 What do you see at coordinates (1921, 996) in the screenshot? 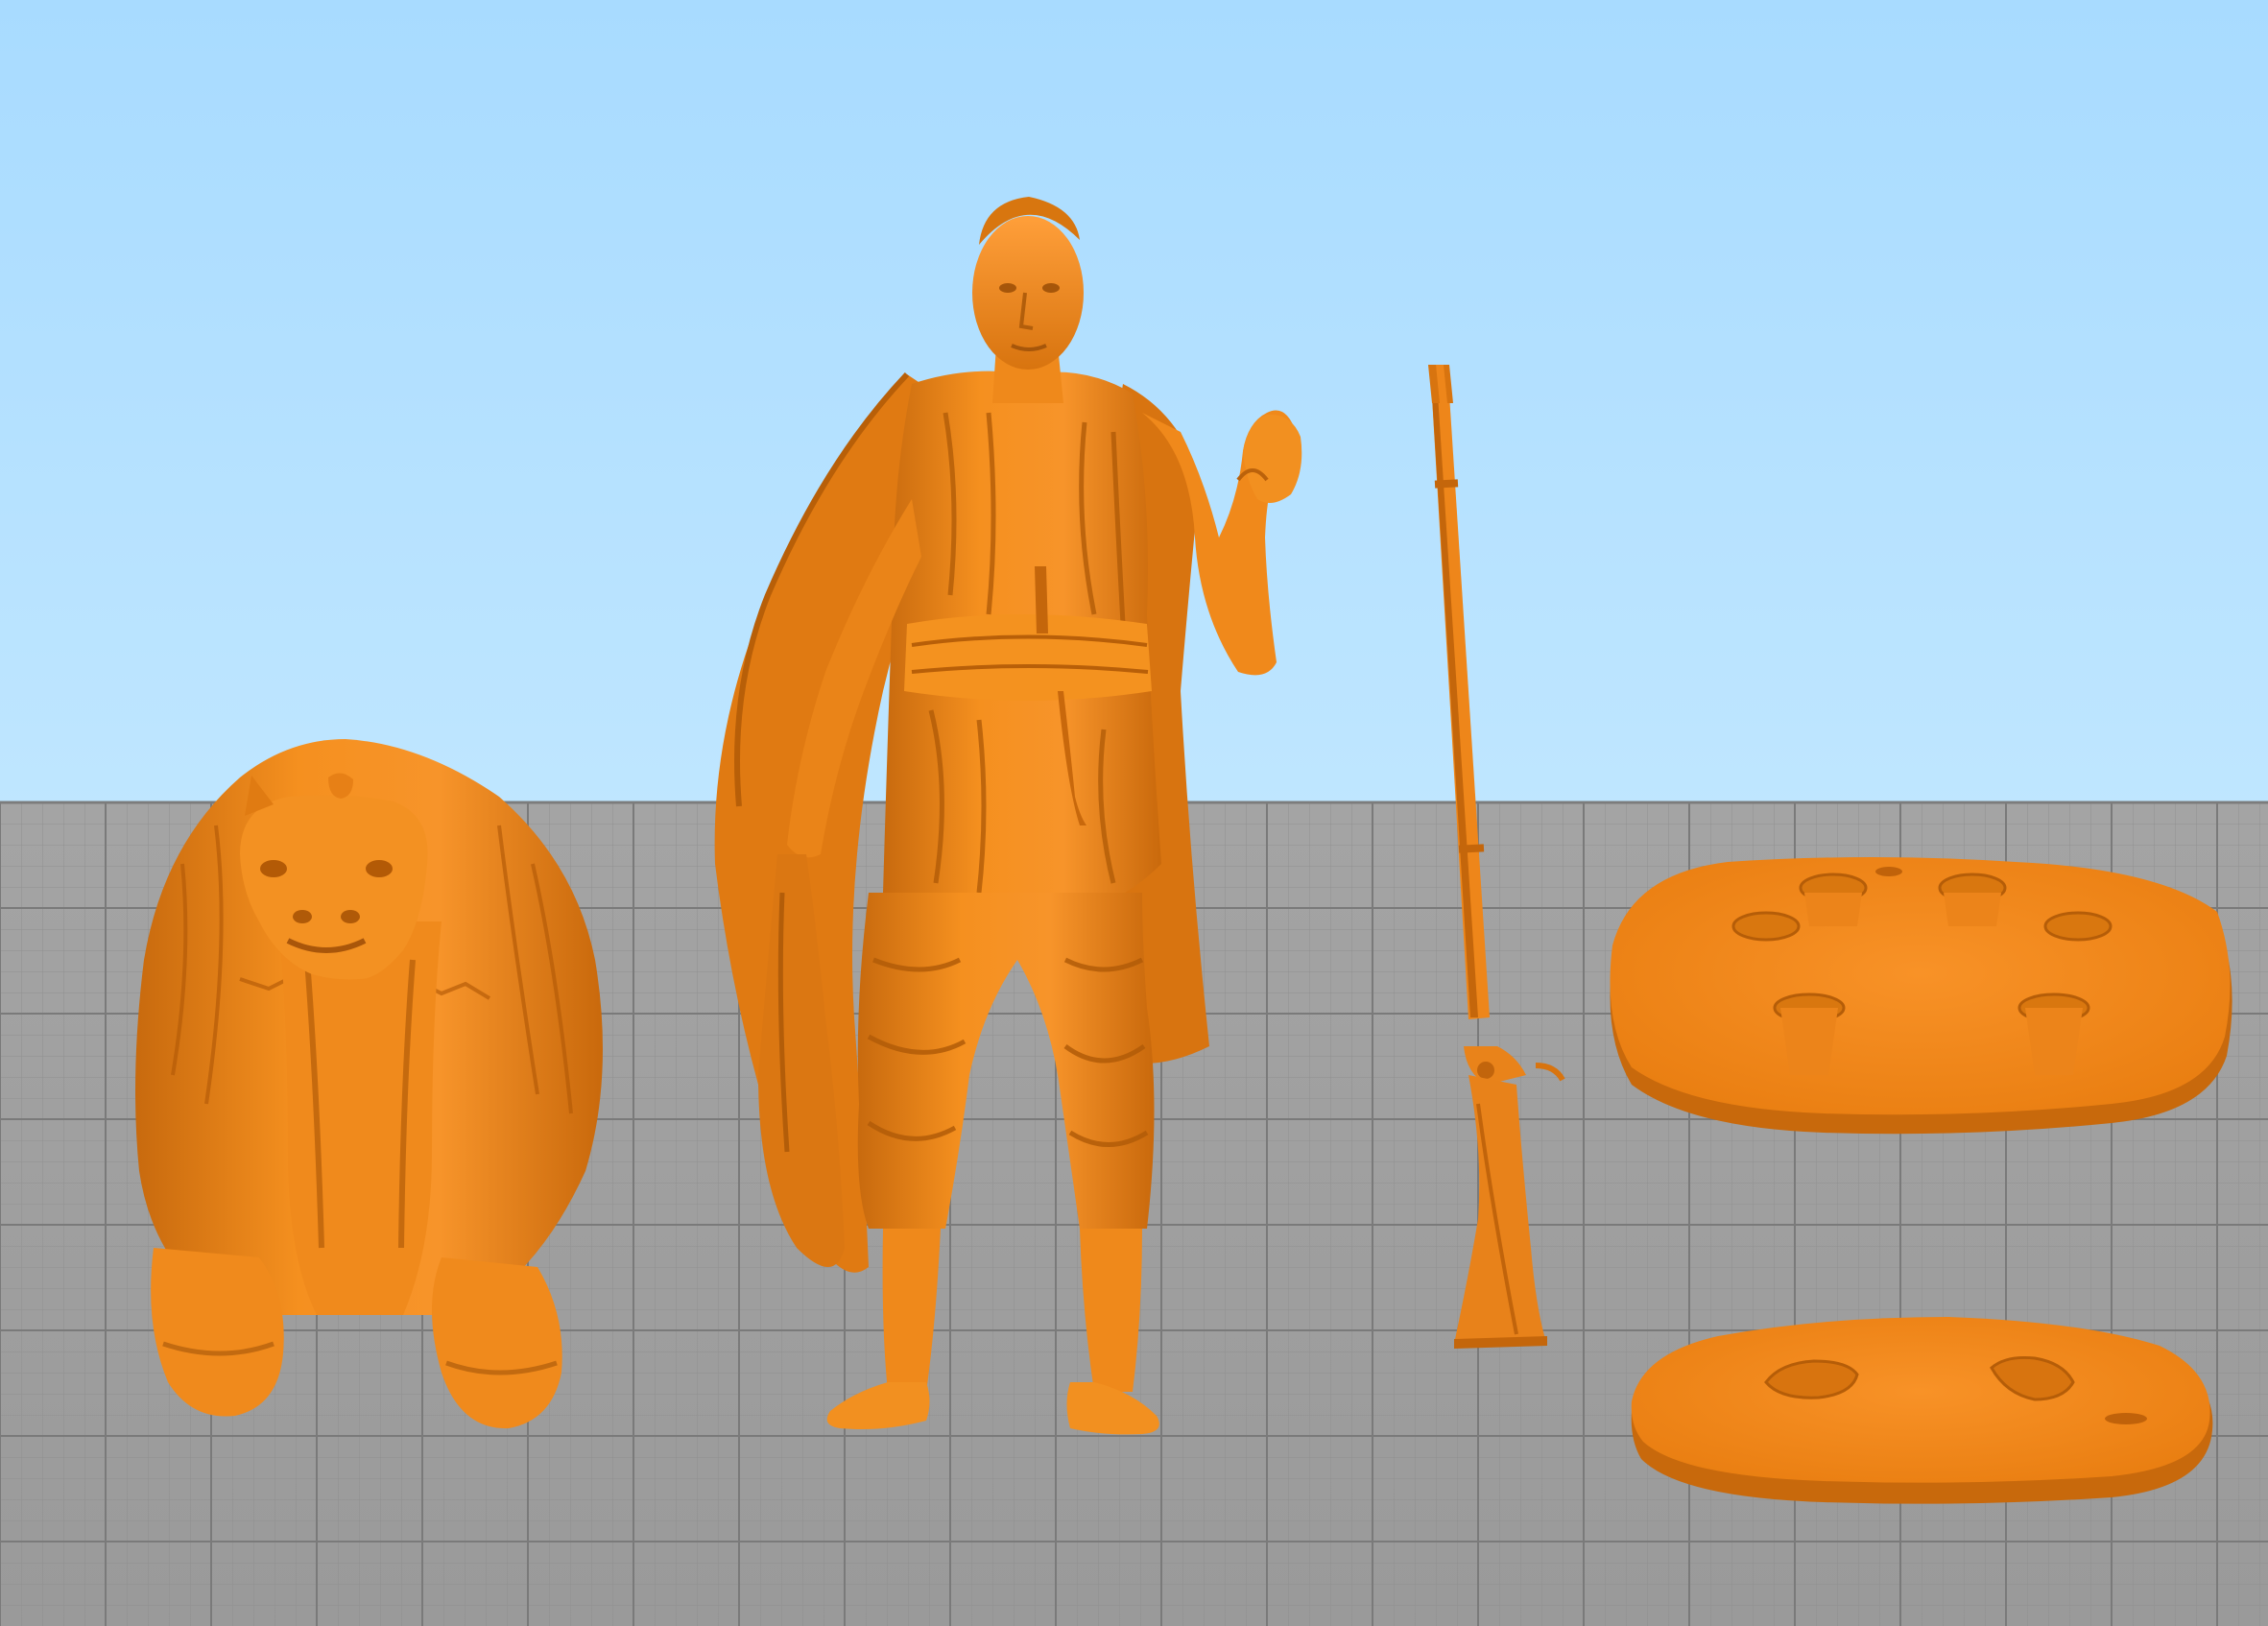
I see `base-large-model` at bounding box center [1921, 996].